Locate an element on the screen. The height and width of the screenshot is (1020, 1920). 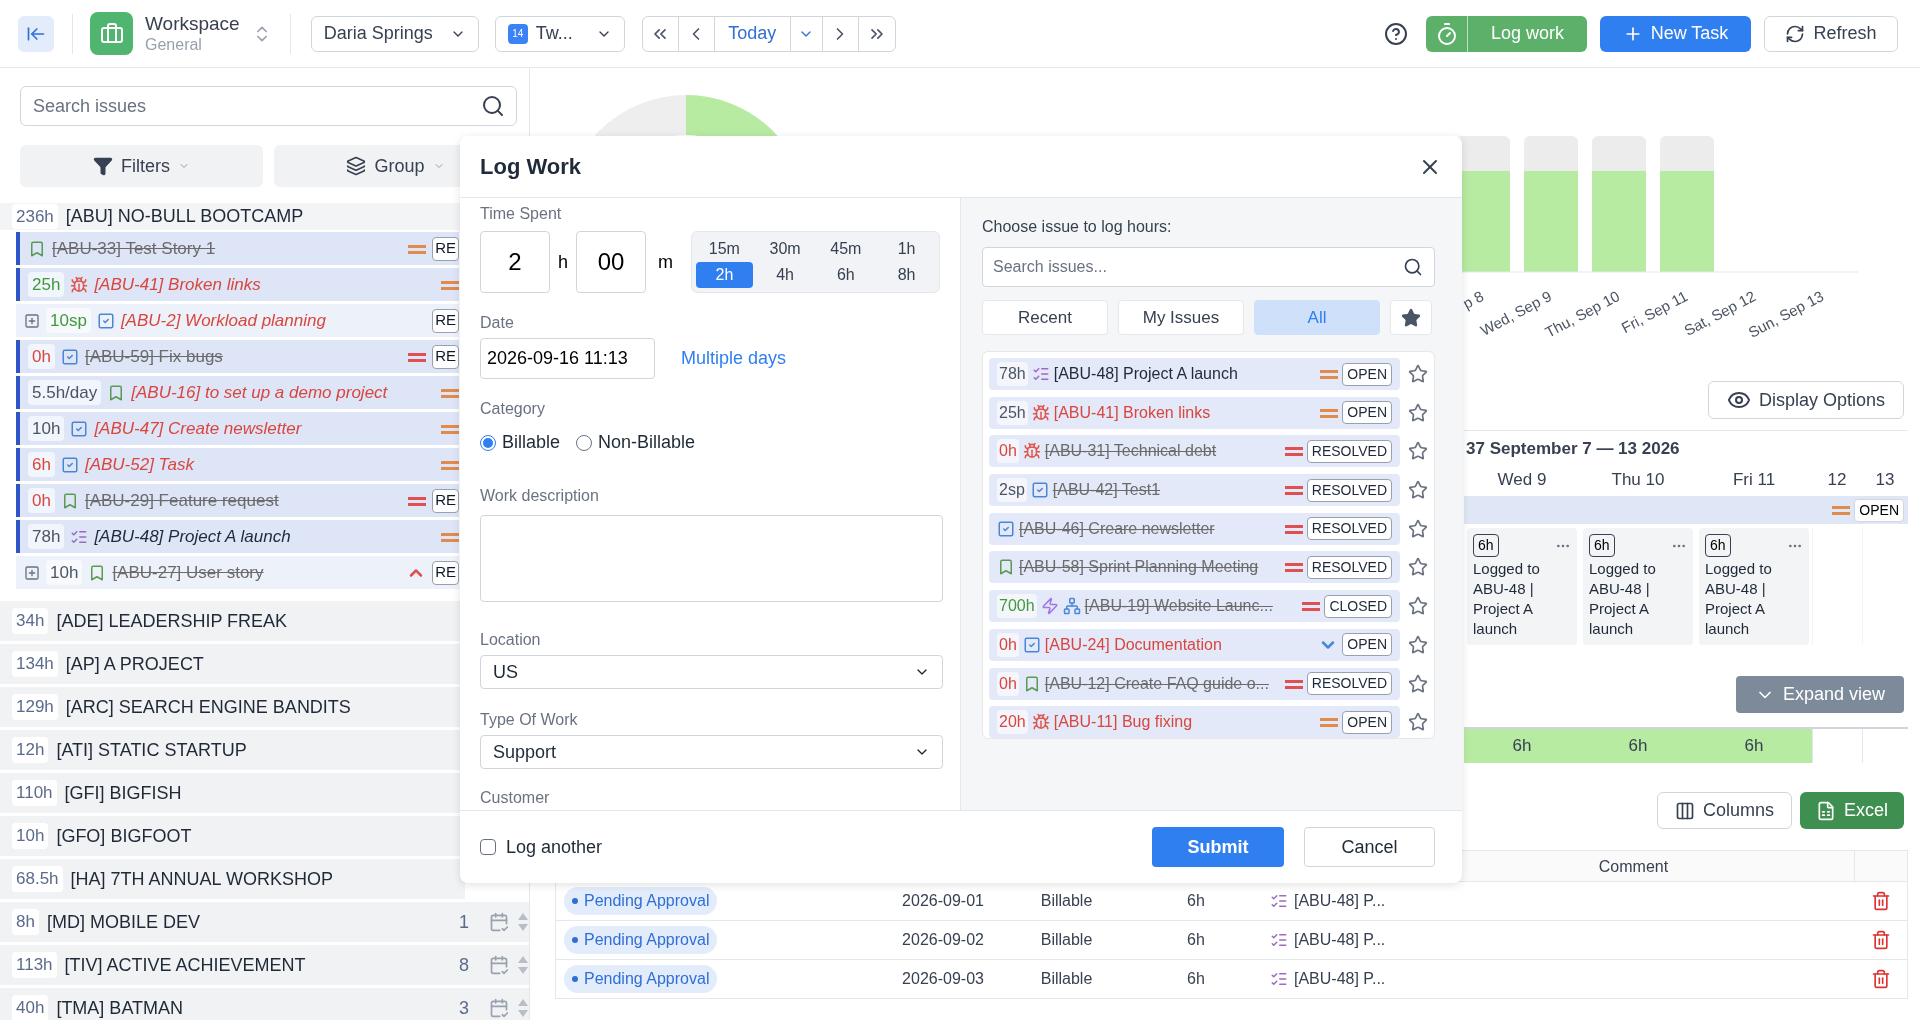
preset-button: 1h is located at coordinates (906, 249).